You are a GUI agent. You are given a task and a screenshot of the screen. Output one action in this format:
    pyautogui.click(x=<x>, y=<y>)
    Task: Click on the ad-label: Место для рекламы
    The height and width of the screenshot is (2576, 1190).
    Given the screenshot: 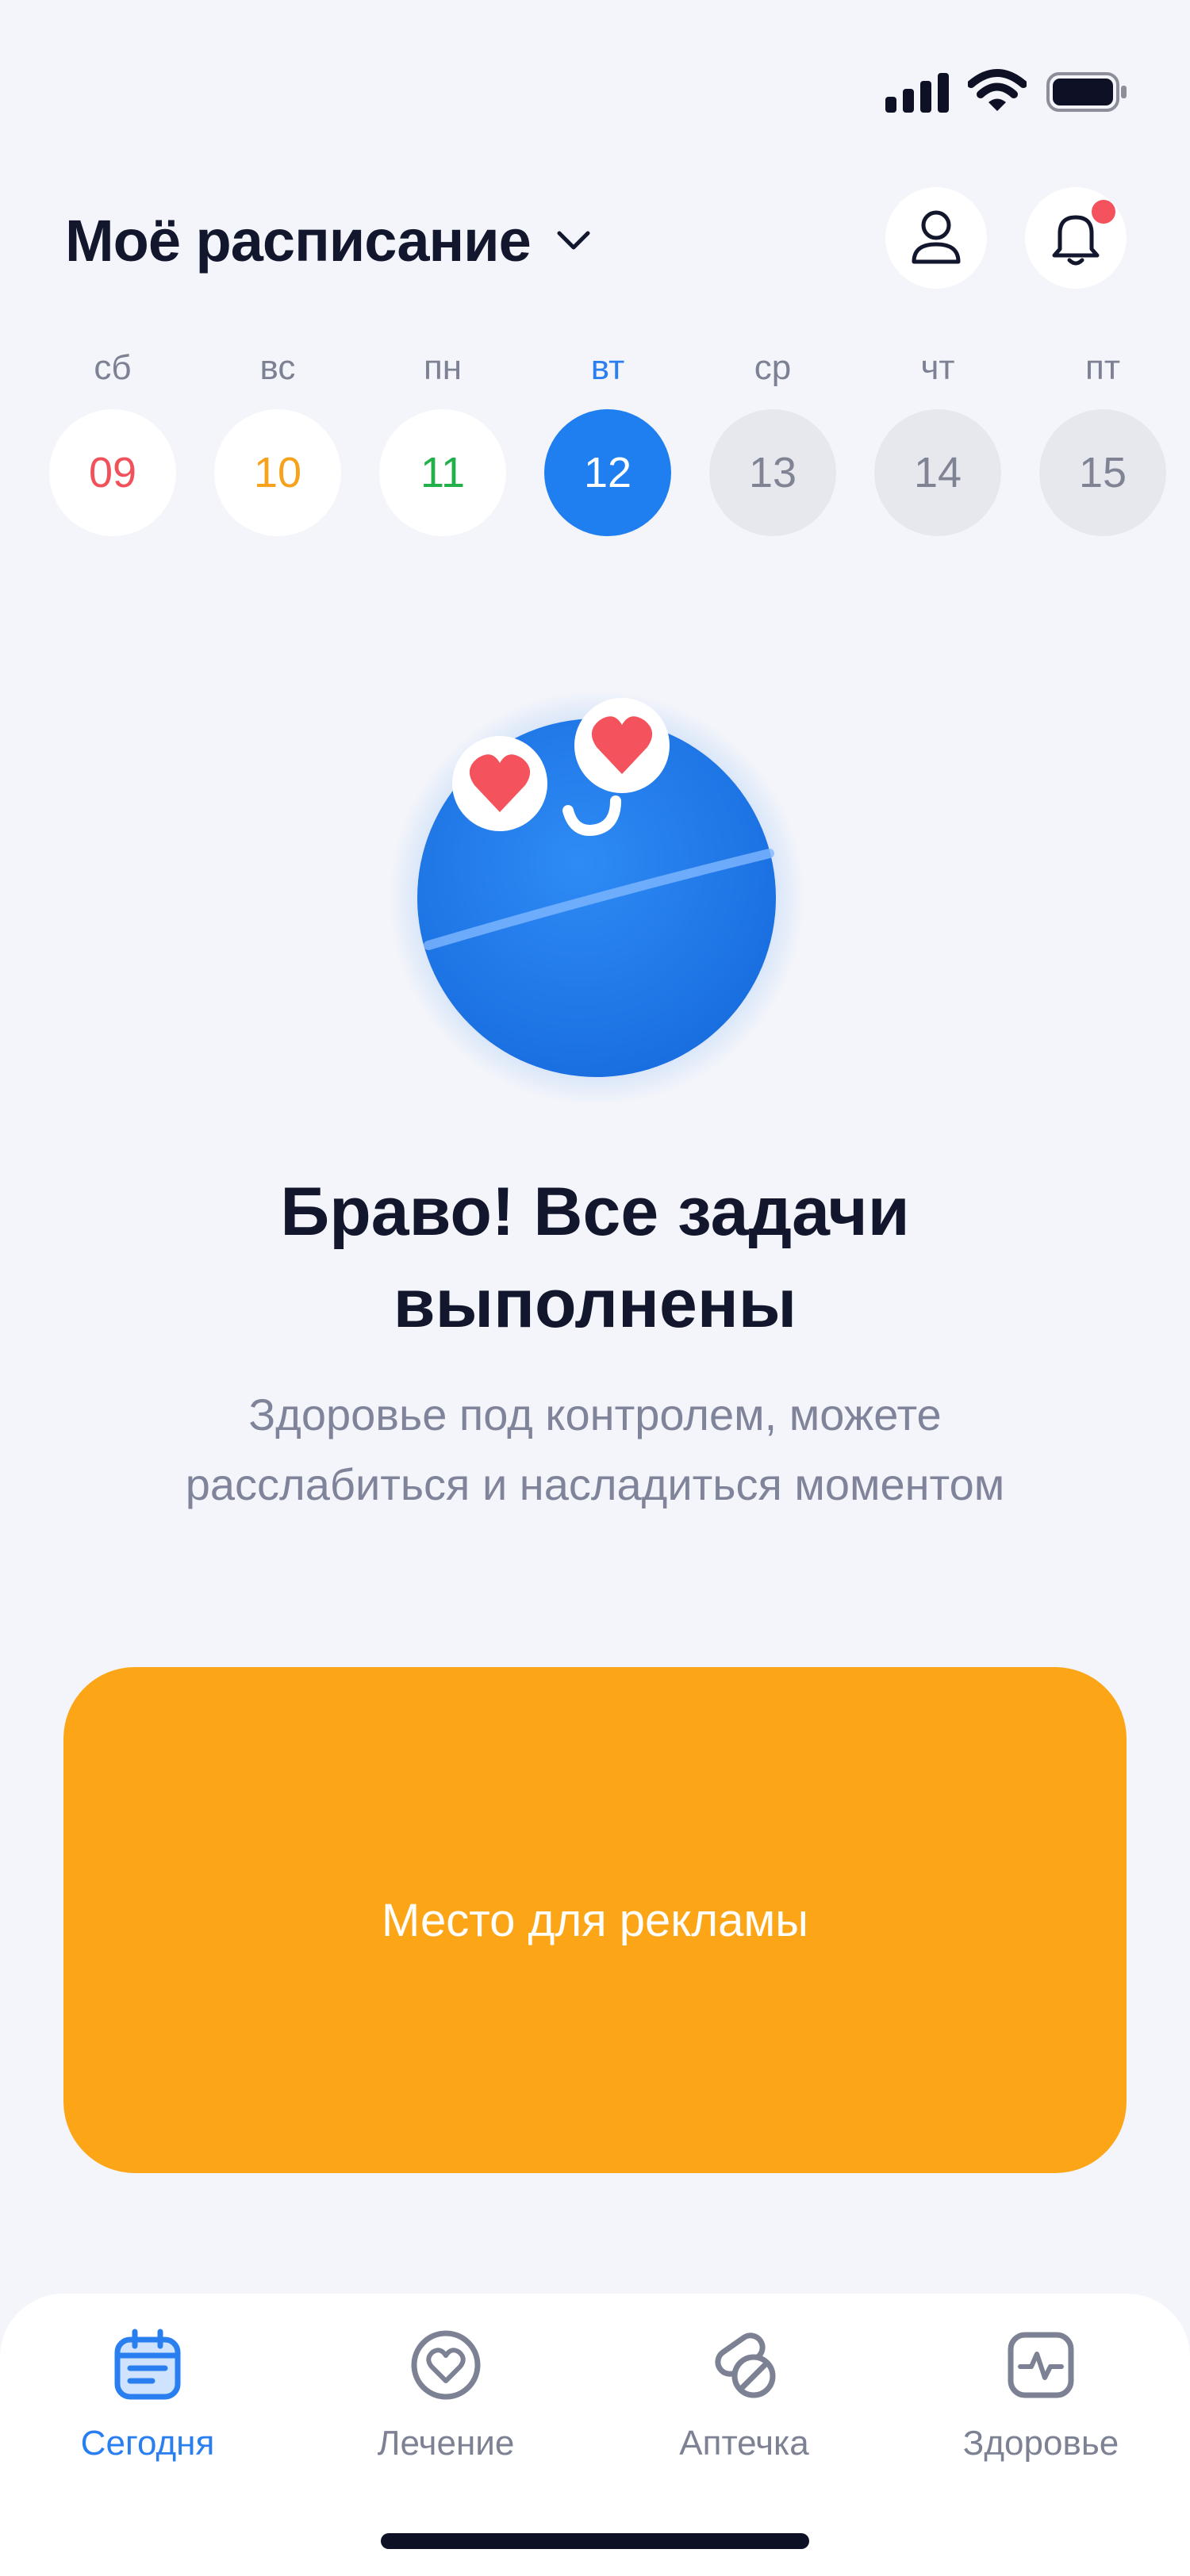 What is the action you would take?
    pyautogui.click(x=595, y=1920)
    